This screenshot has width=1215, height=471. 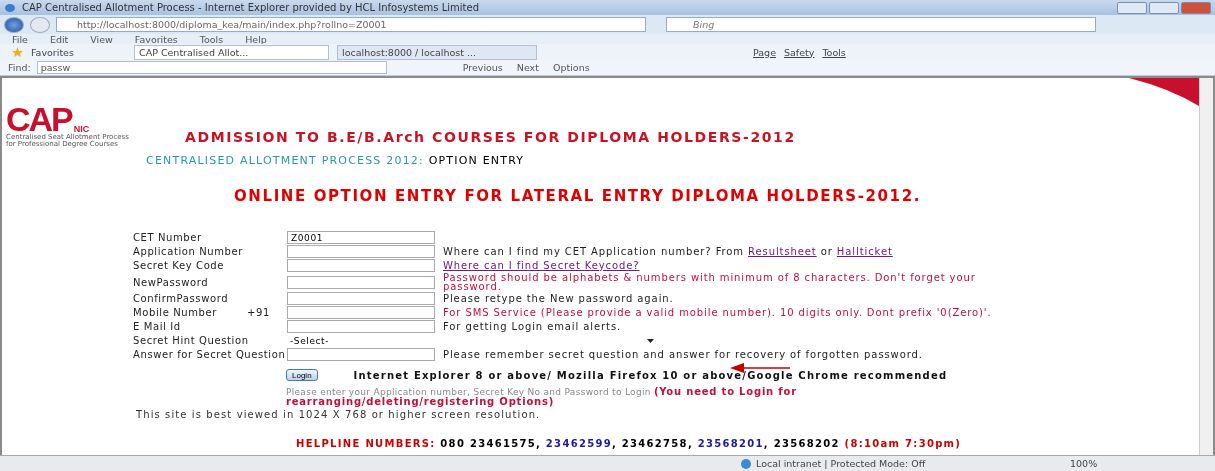 What do you see at coordinates (717, 312) in the screenshot?
I see `field-hint: For SMS Service (Please provide a valid mobile number). 10 digits only. Dont prefix '0(Zero)'.` at bounding box center [717, 312].